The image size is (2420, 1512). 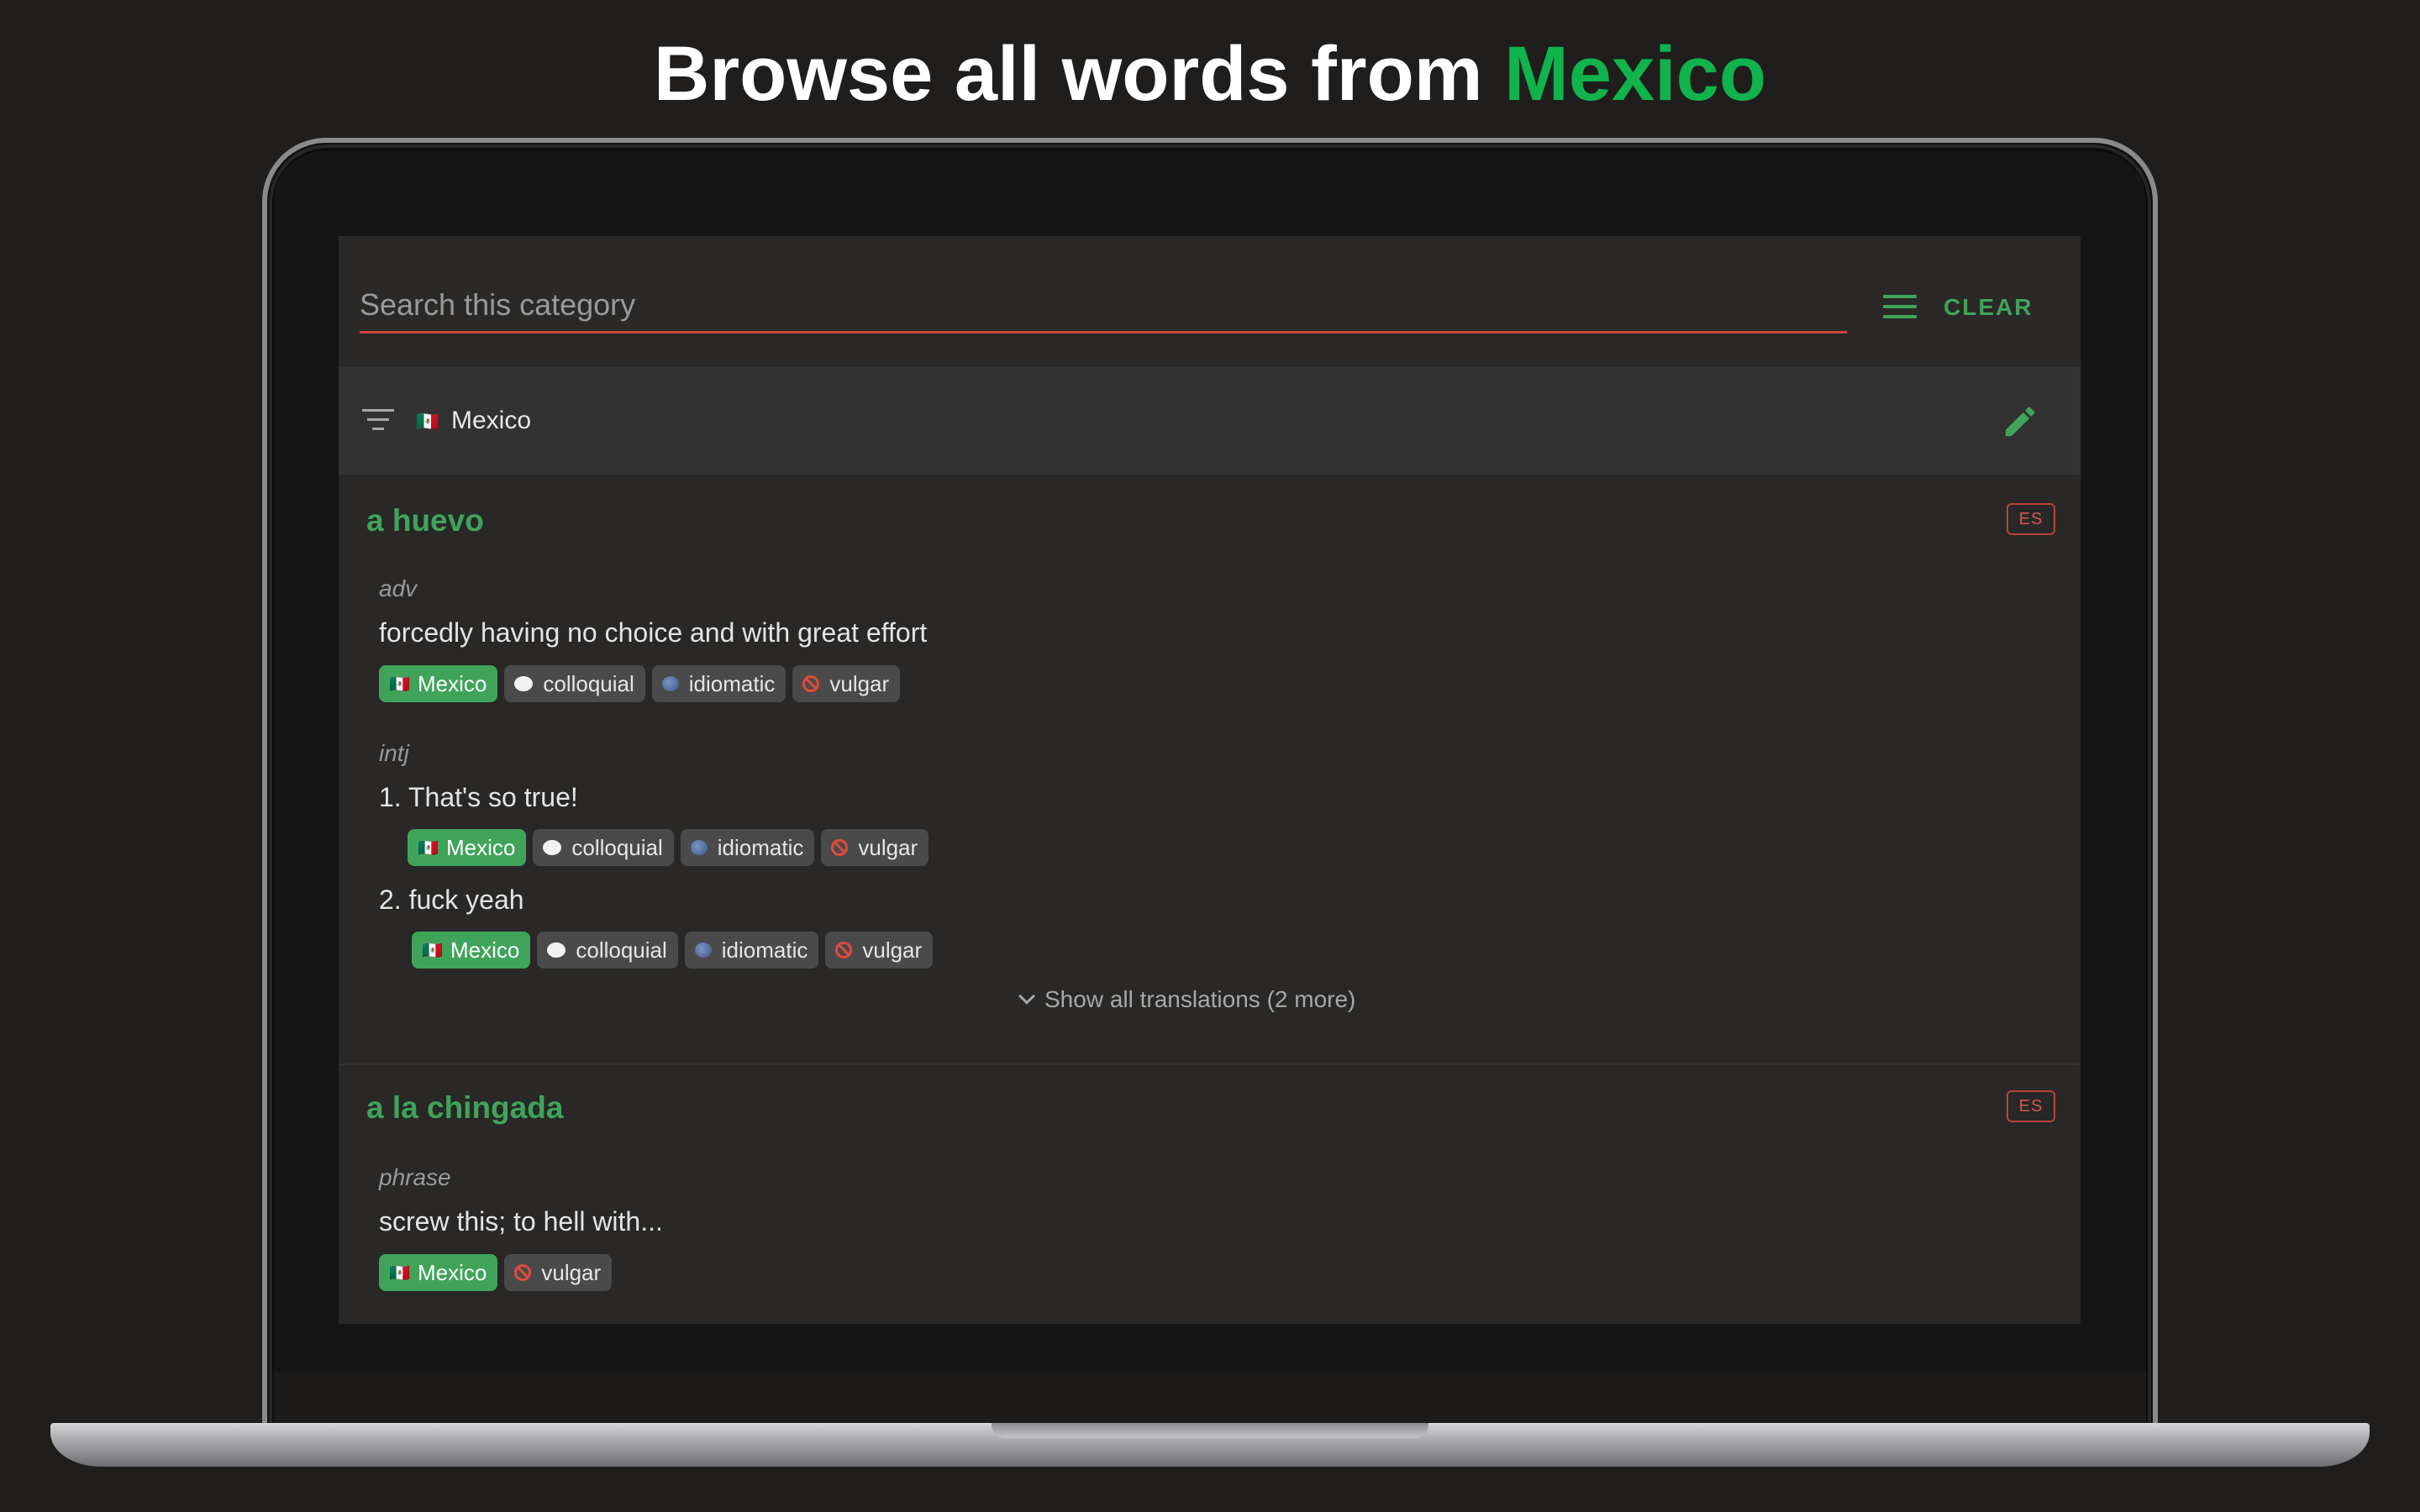 What do you see at coordinates (1988, 307) in the screenshot?
I see `clear-button: CLEAR` at bounding box center [1988, 307].